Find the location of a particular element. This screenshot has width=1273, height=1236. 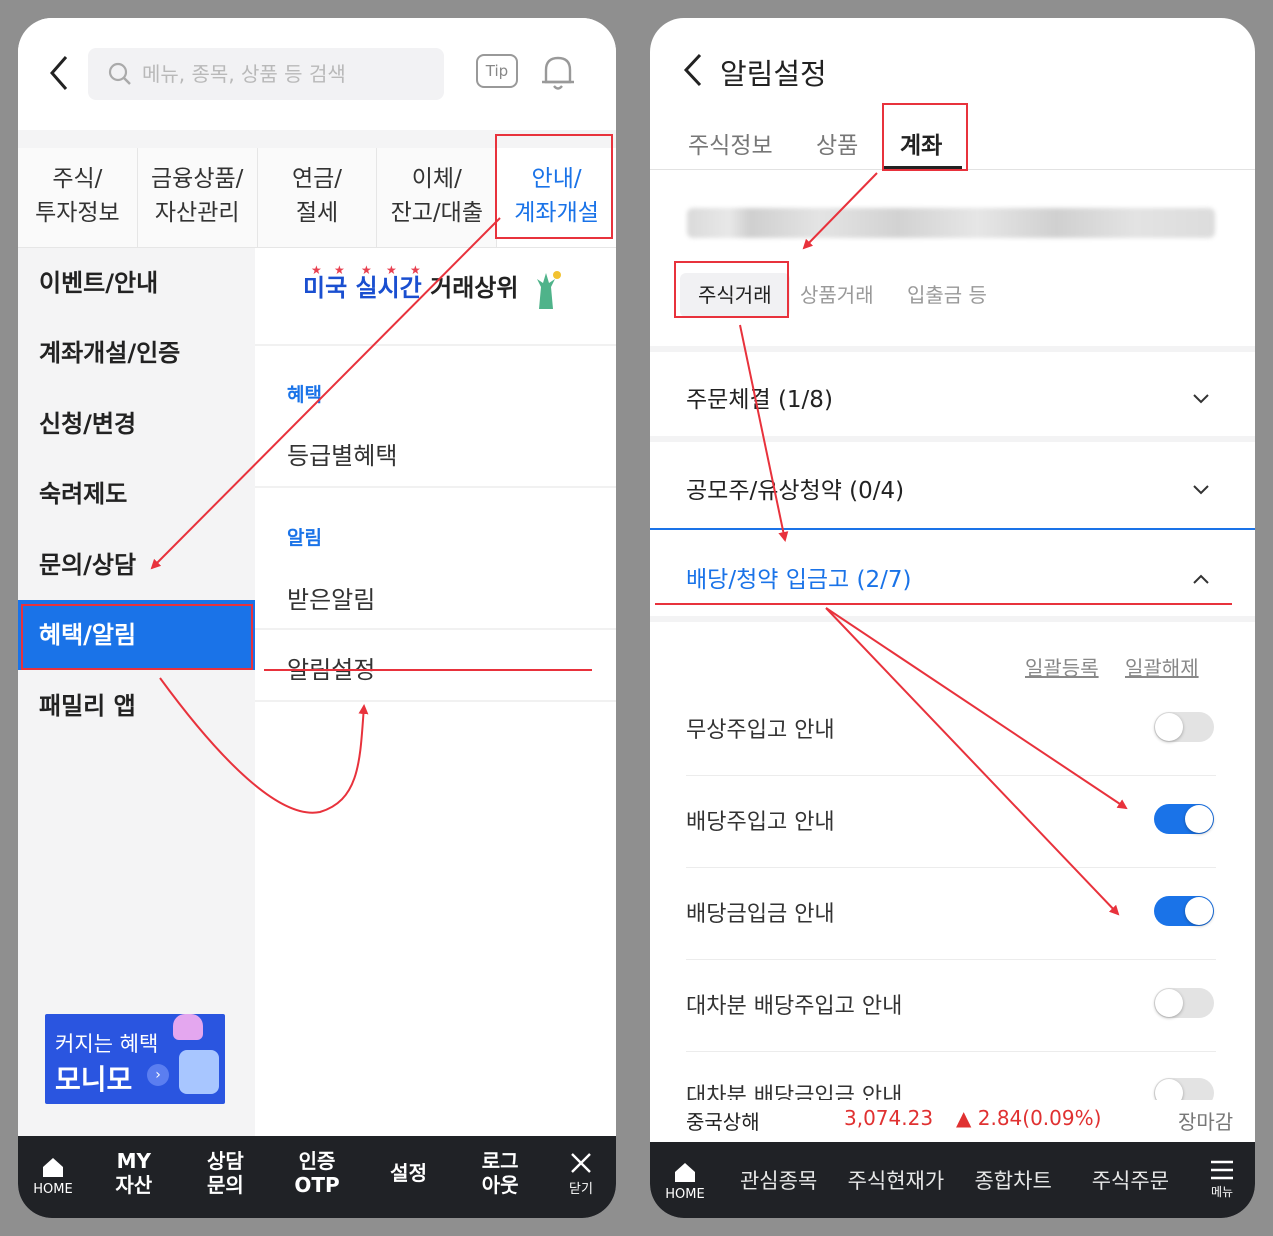

menu-item-grade-benefit: 등급별혜택 is located at coordinates (342, 453).